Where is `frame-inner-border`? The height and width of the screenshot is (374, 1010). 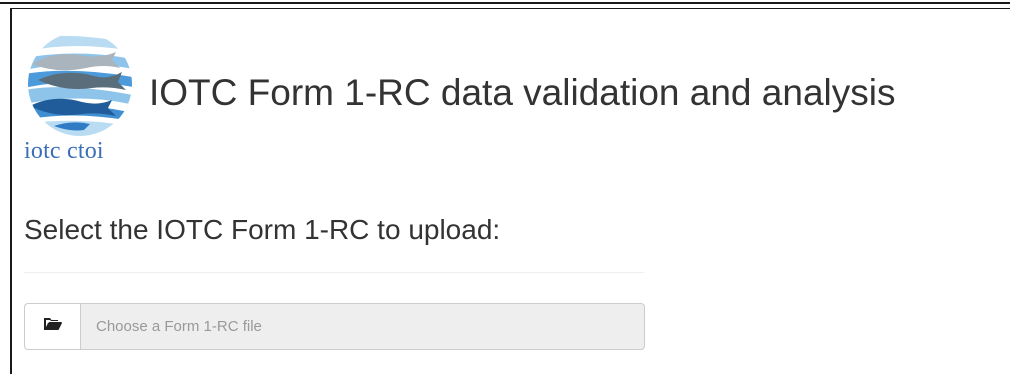 frame-inner-border is located at coordinates (511, 8).